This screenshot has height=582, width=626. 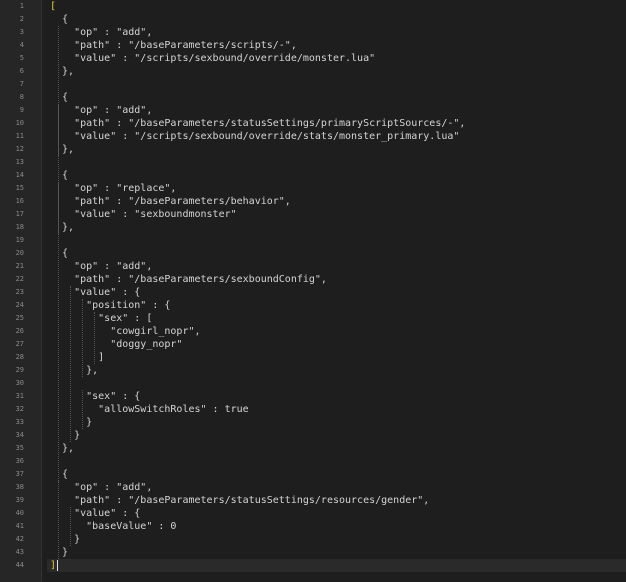 What do you see at coordinates (321, 474) in the screenshot?
I see `code-line: 37 {` at bounding box center [321, 474].